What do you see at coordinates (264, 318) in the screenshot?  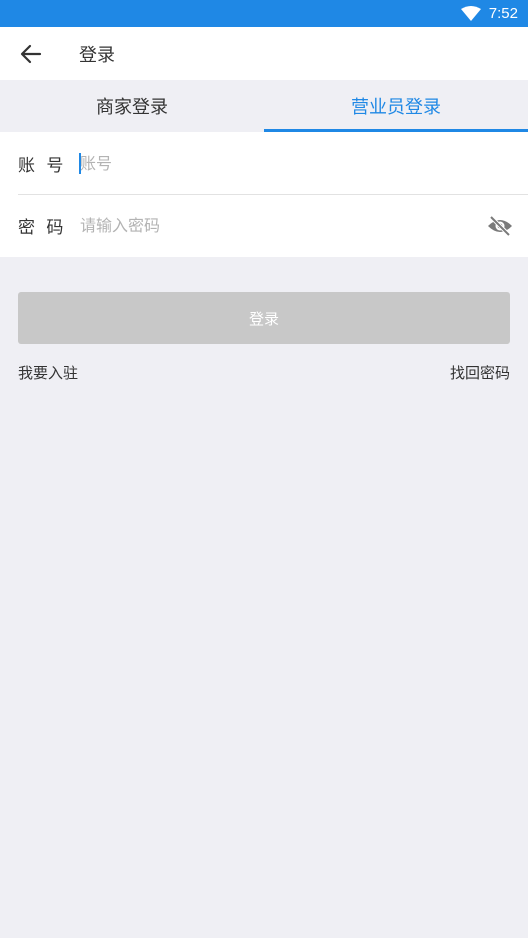 I see `login-button: 登录` at bounding box center [264, 318].